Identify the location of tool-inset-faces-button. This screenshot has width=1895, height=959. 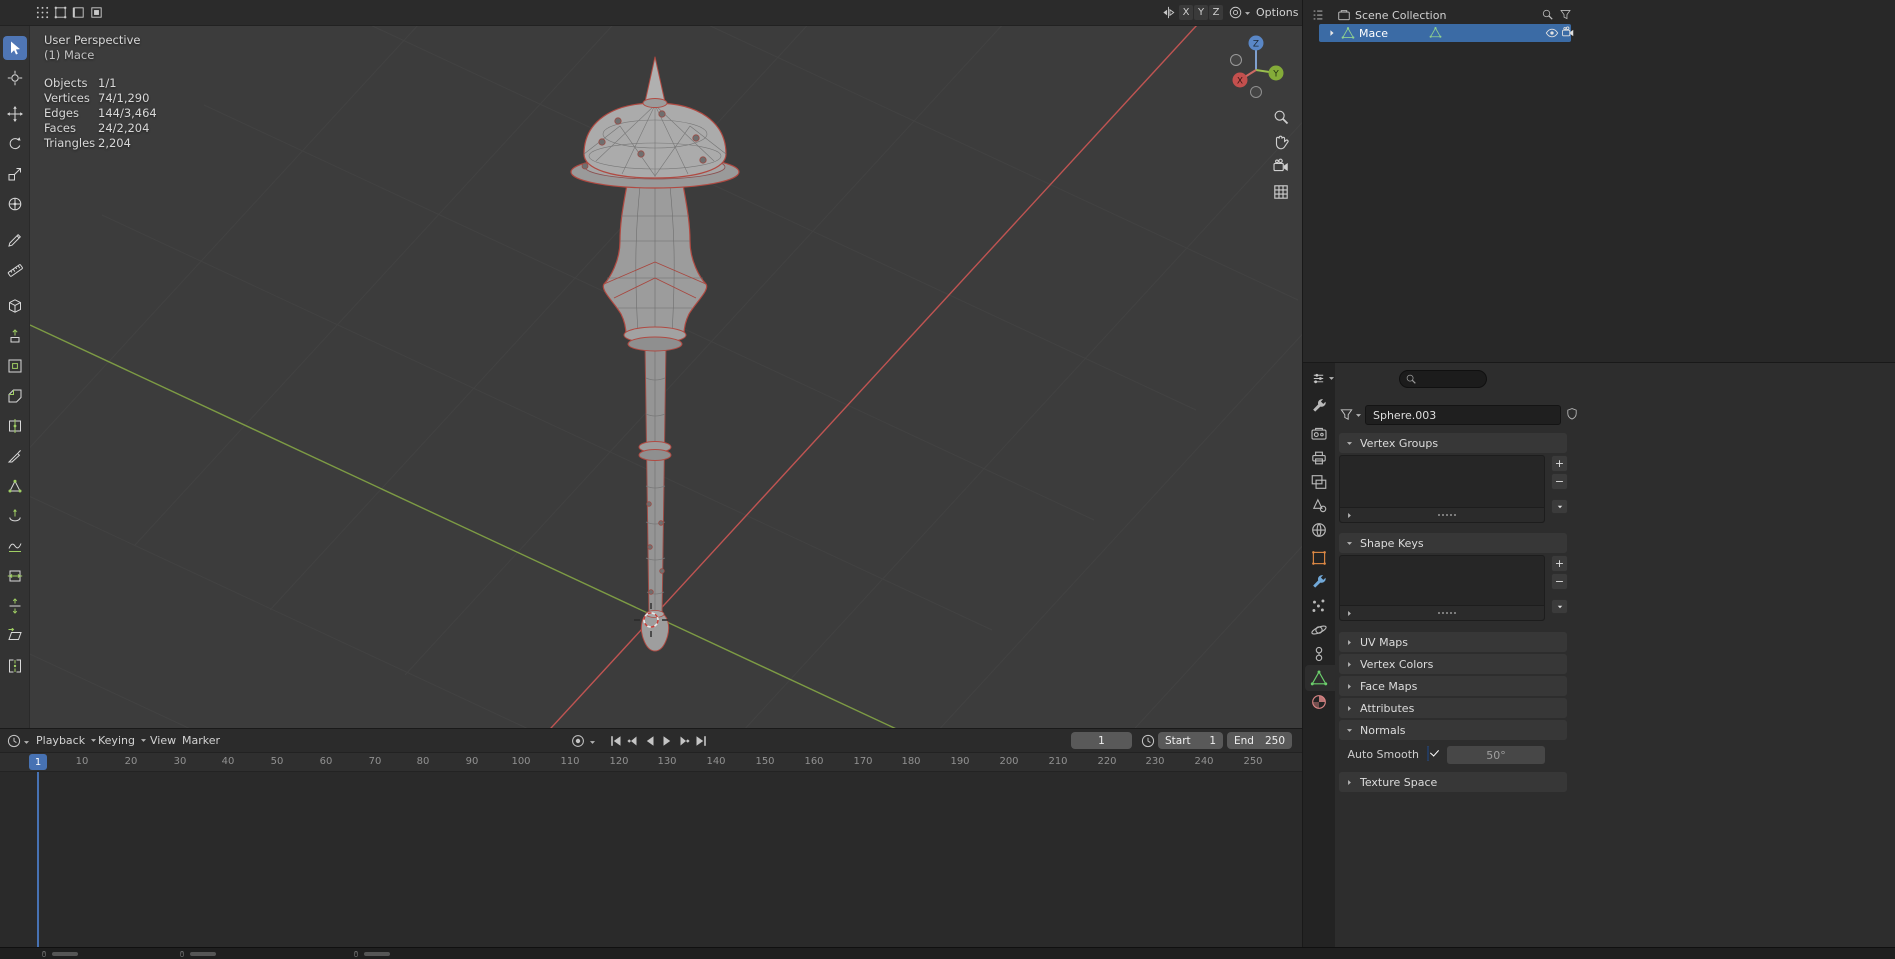
(15, 366).